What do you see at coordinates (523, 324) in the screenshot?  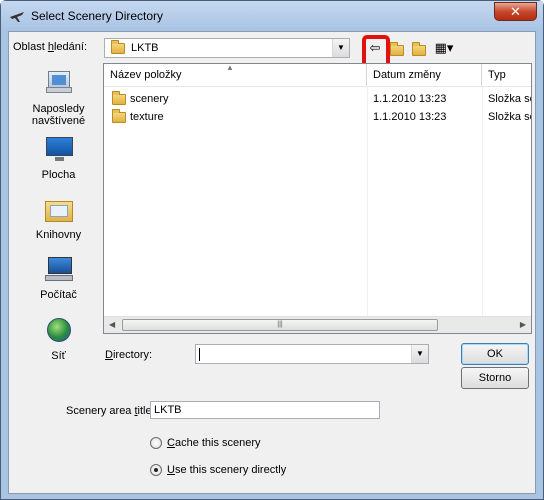 I see `scroll-right-icon: ▶` at bounding box center [523, 324].